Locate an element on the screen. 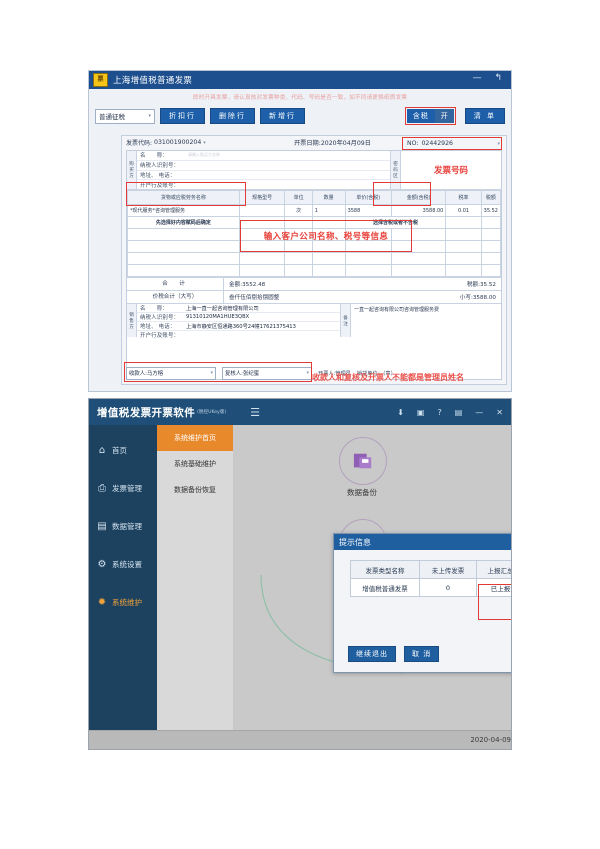  sidebar: ⌂ 首页 ⎙ 发票管理 ▤ 数据管理 ⚙ 系统设置 ✹ 系统维护 is located at coordinates (123, 587).